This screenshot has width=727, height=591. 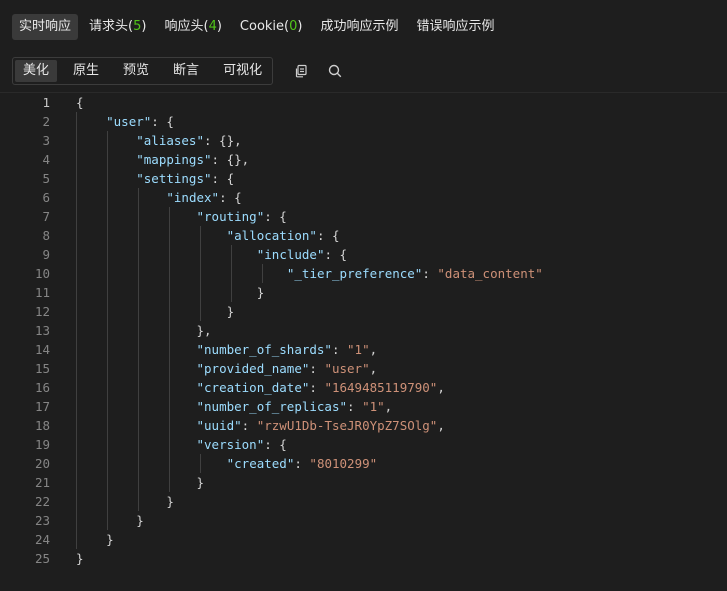 What do you see at coordinates (287, 349) in the screenshot?
I see `code-text: "number_of_shards": "1",` at bounding box center [287, 349].